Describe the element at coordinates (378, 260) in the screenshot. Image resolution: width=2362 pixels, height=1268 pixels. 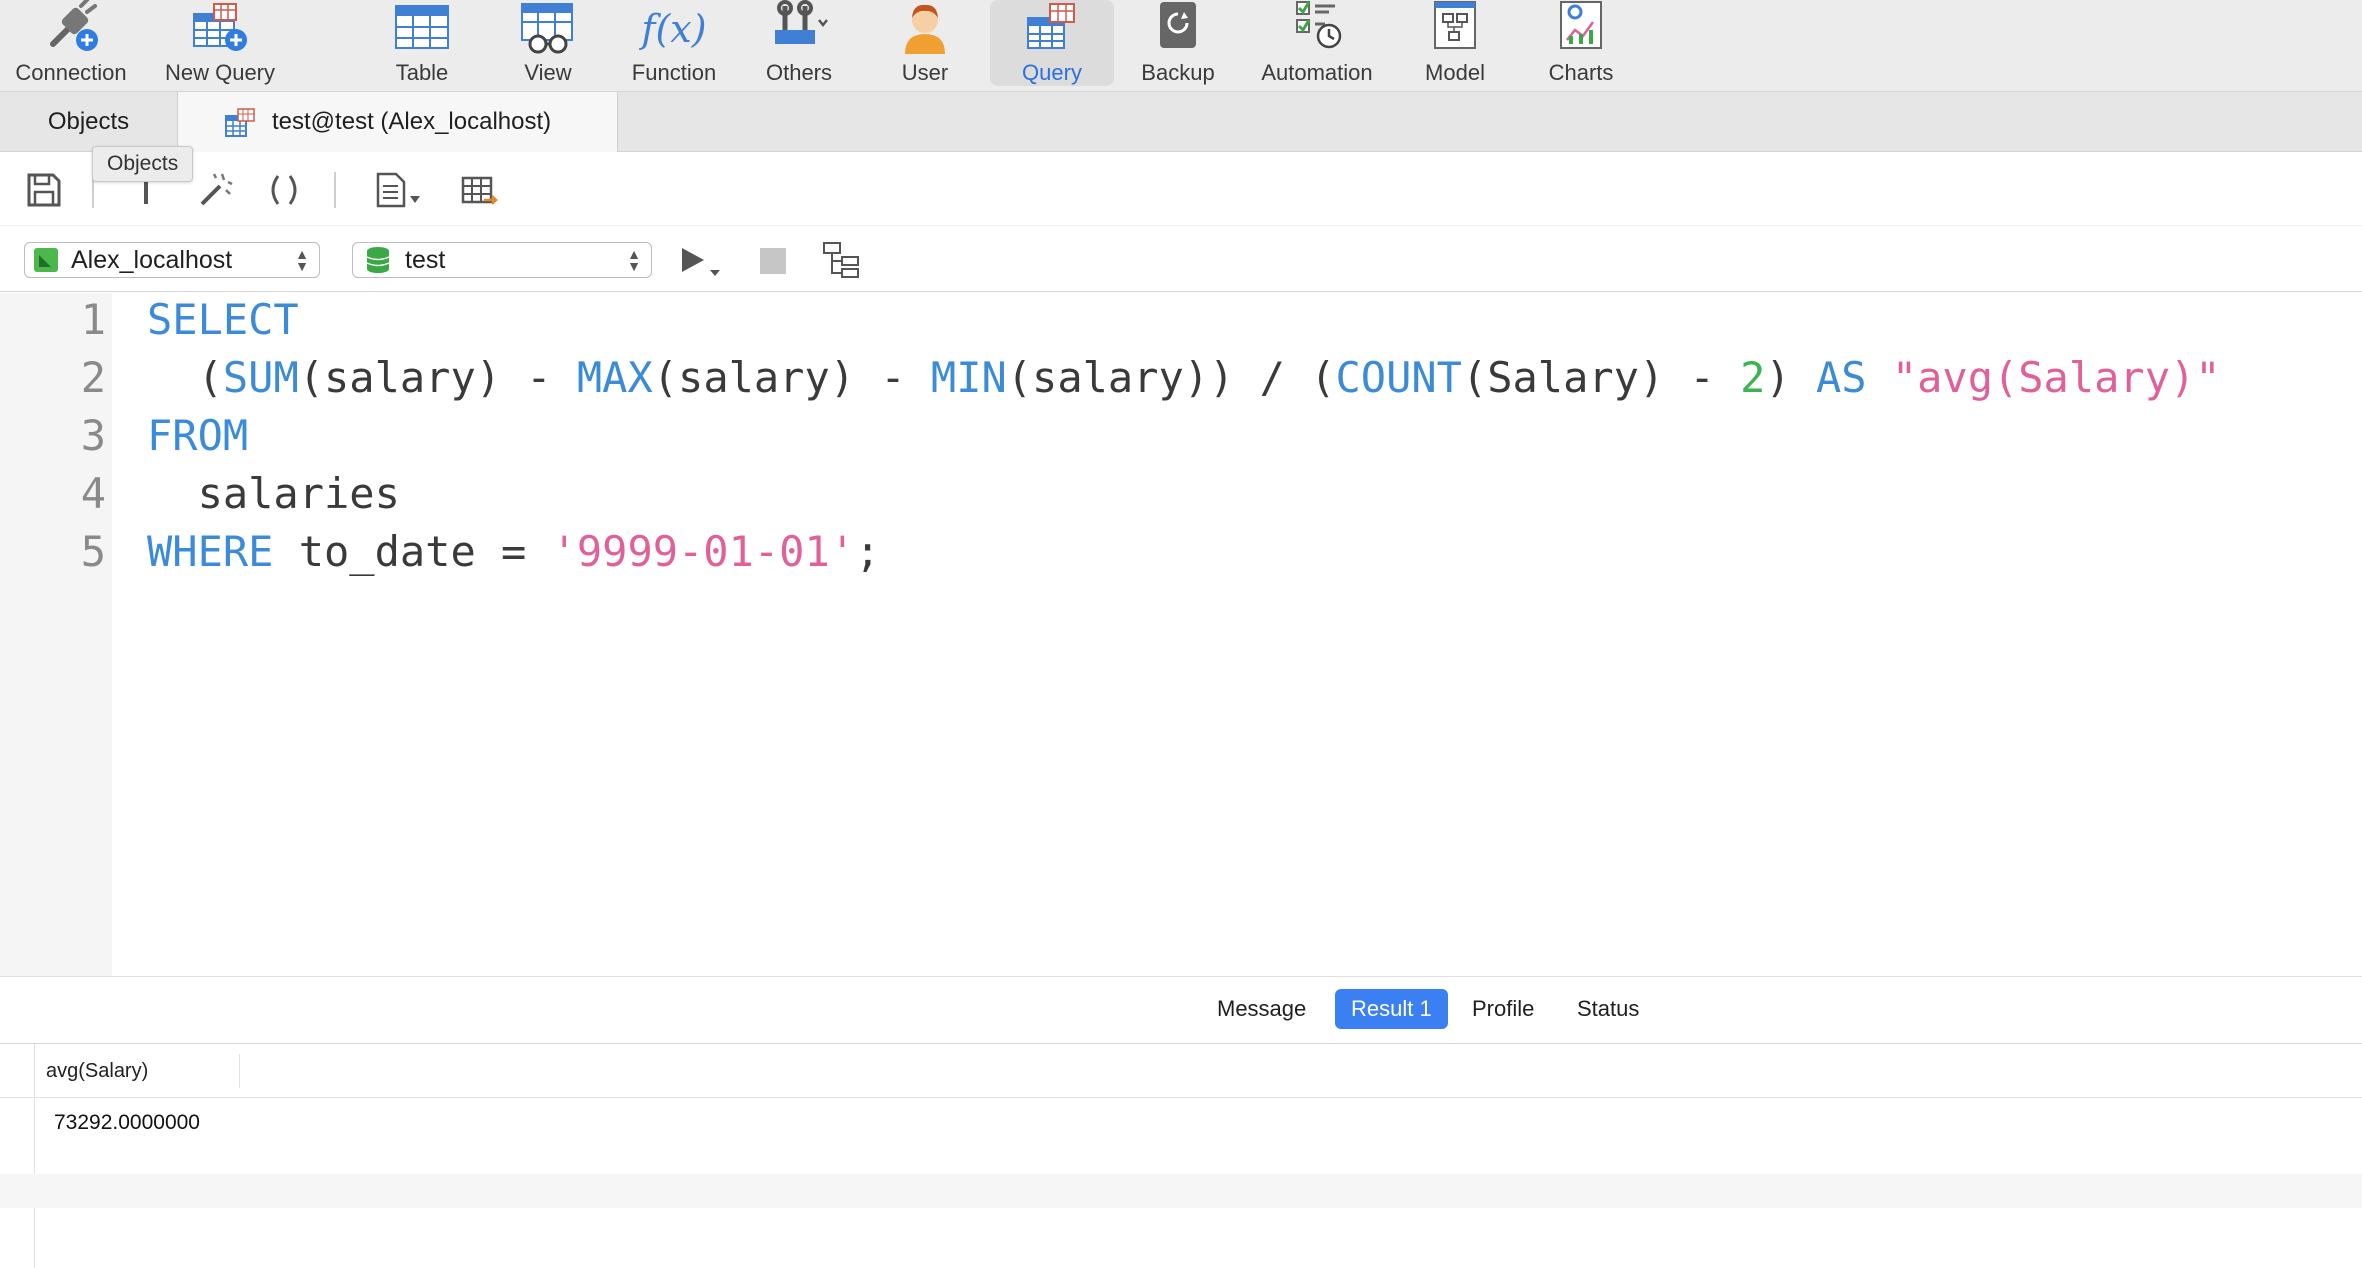
I see `database-icon` at that location.